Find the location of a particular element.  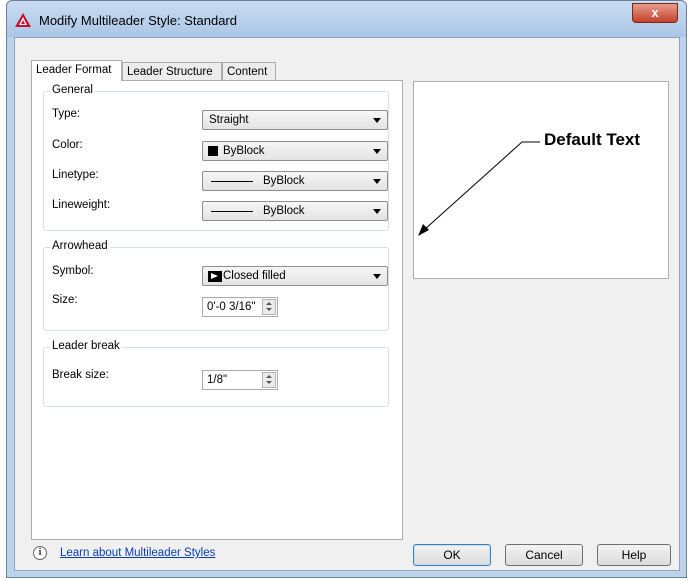

type-value: Straight is located at coordinates (229, 120).